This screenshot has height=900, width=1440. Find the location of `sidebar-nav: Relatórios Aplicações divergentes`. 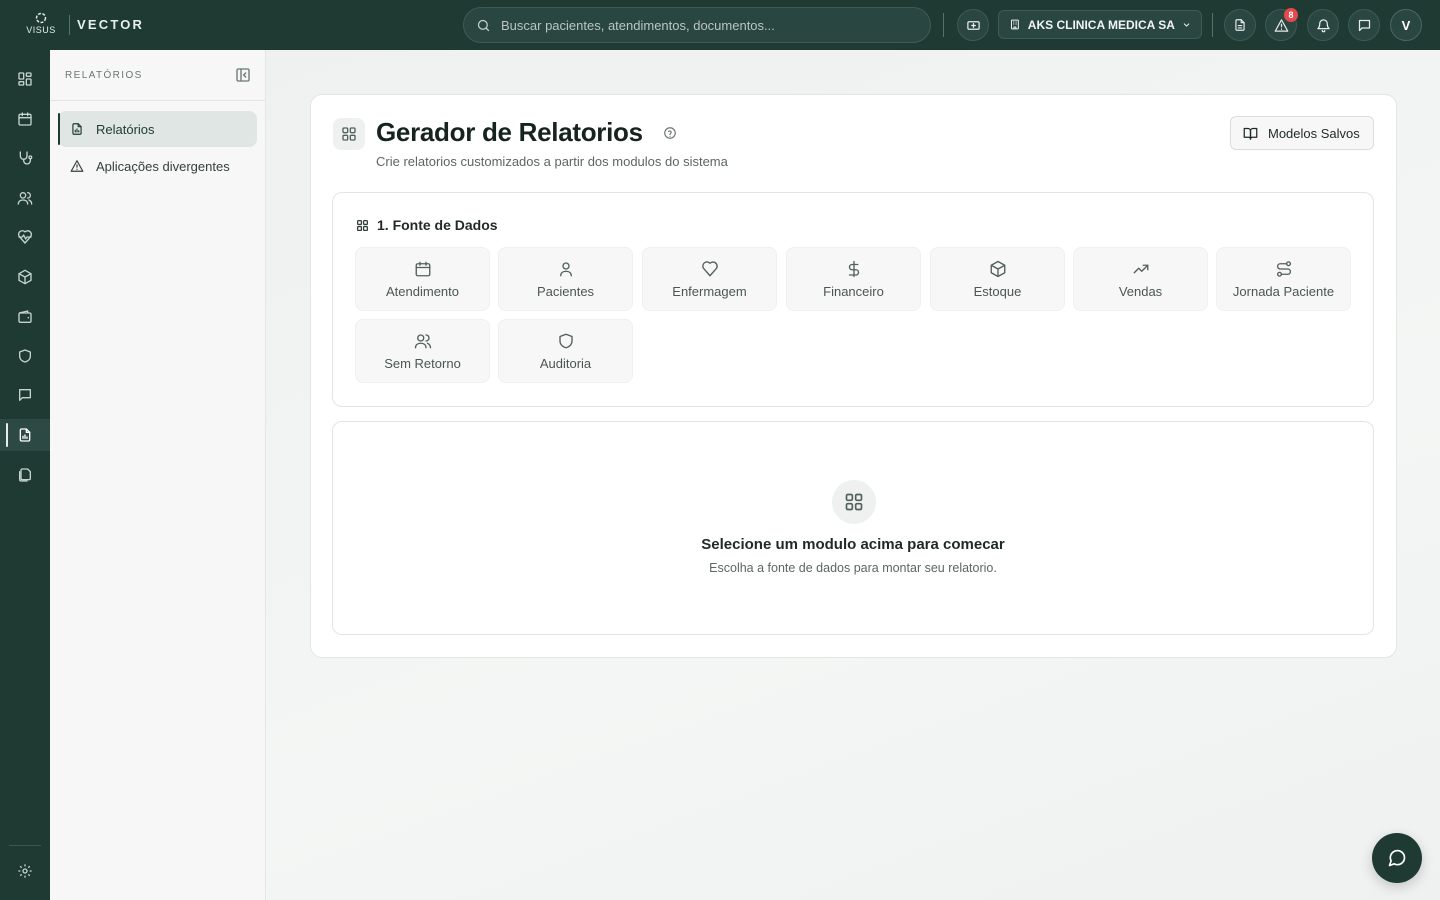

sidebar-nav: Relatórios Aplicações divergentes is located at coordinates (157, 148).